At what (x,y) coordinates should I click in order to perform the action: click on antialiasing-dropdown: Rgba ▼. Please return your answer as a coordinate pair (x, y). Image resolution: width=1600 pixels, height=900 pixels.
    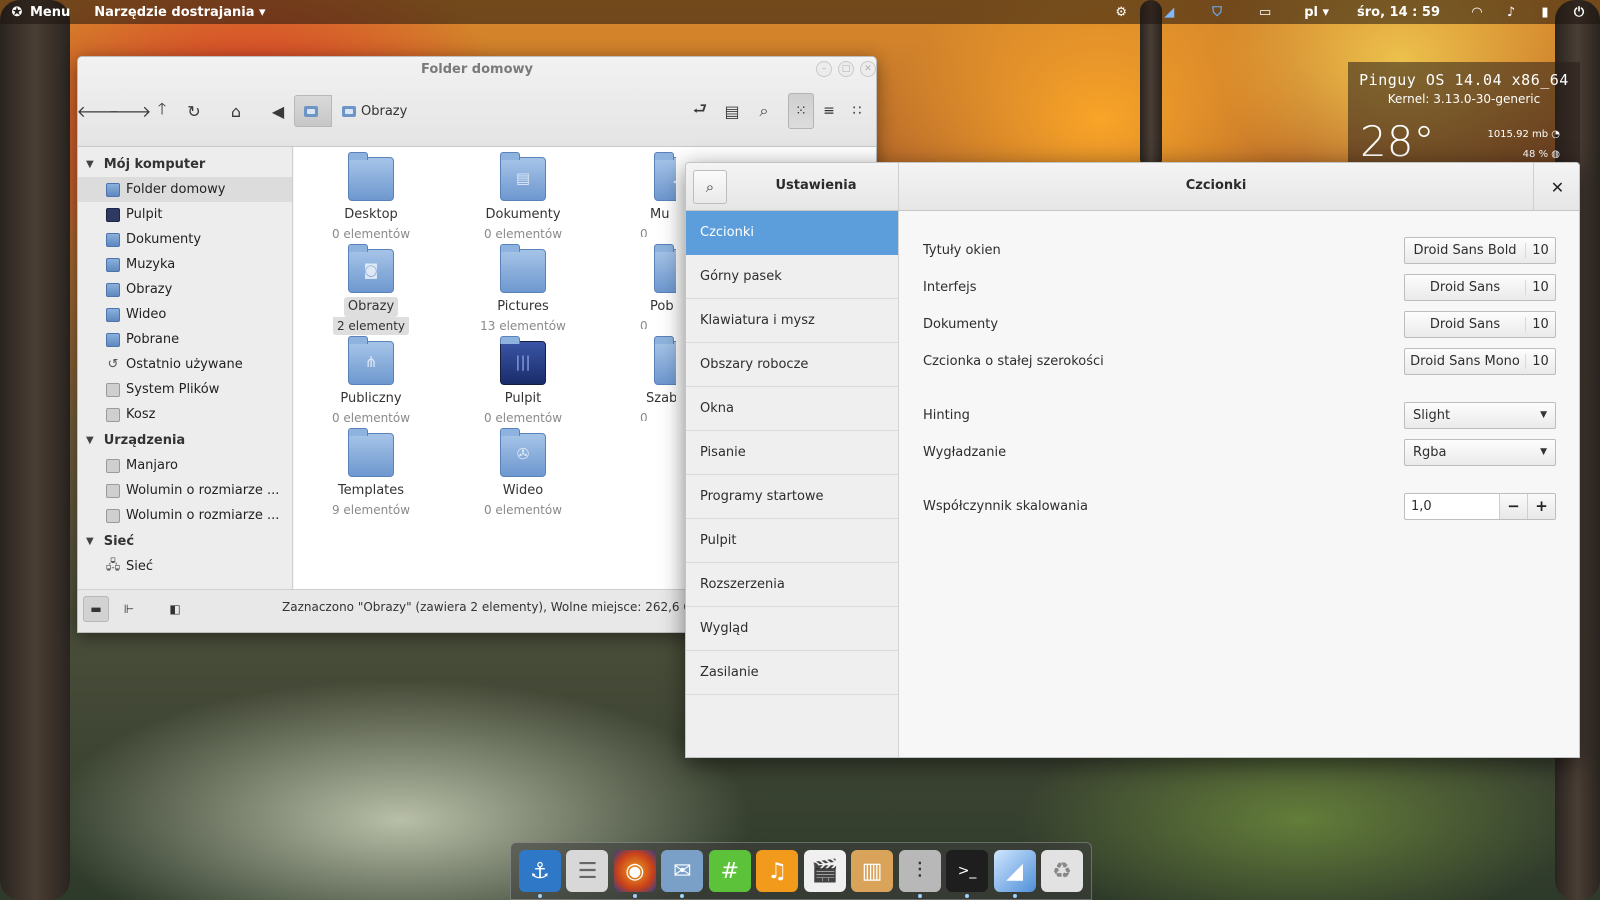
    Looking at the image, I should click on (1480, 452).